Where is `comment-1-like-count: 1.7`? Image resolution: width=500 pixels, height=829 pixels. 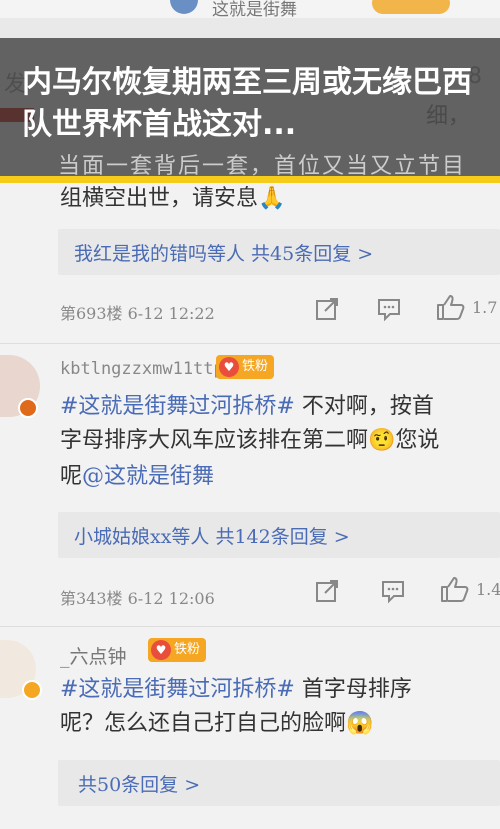
comment-1-like-count: 1.7 is located at coordinates (485, 307).